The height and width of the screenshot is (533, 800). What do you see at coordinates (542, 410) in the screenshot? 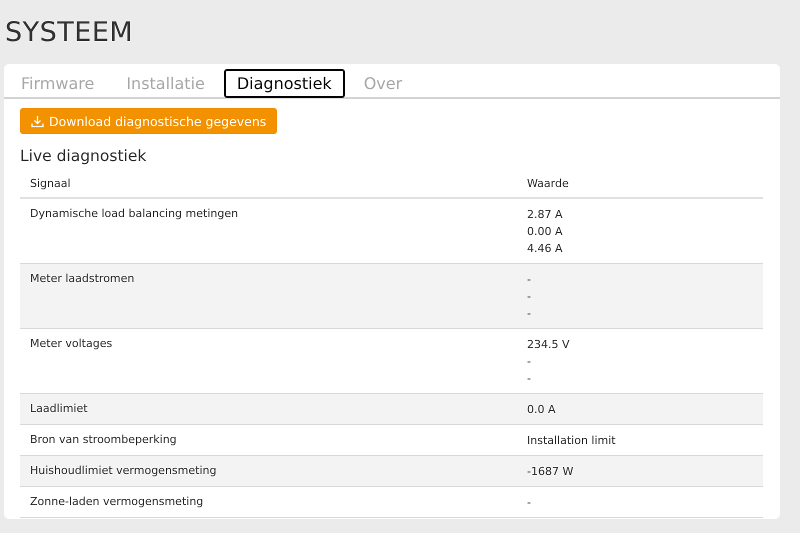
I see `table-cell-text: 0.0 A` at bounding box center [542, 410].